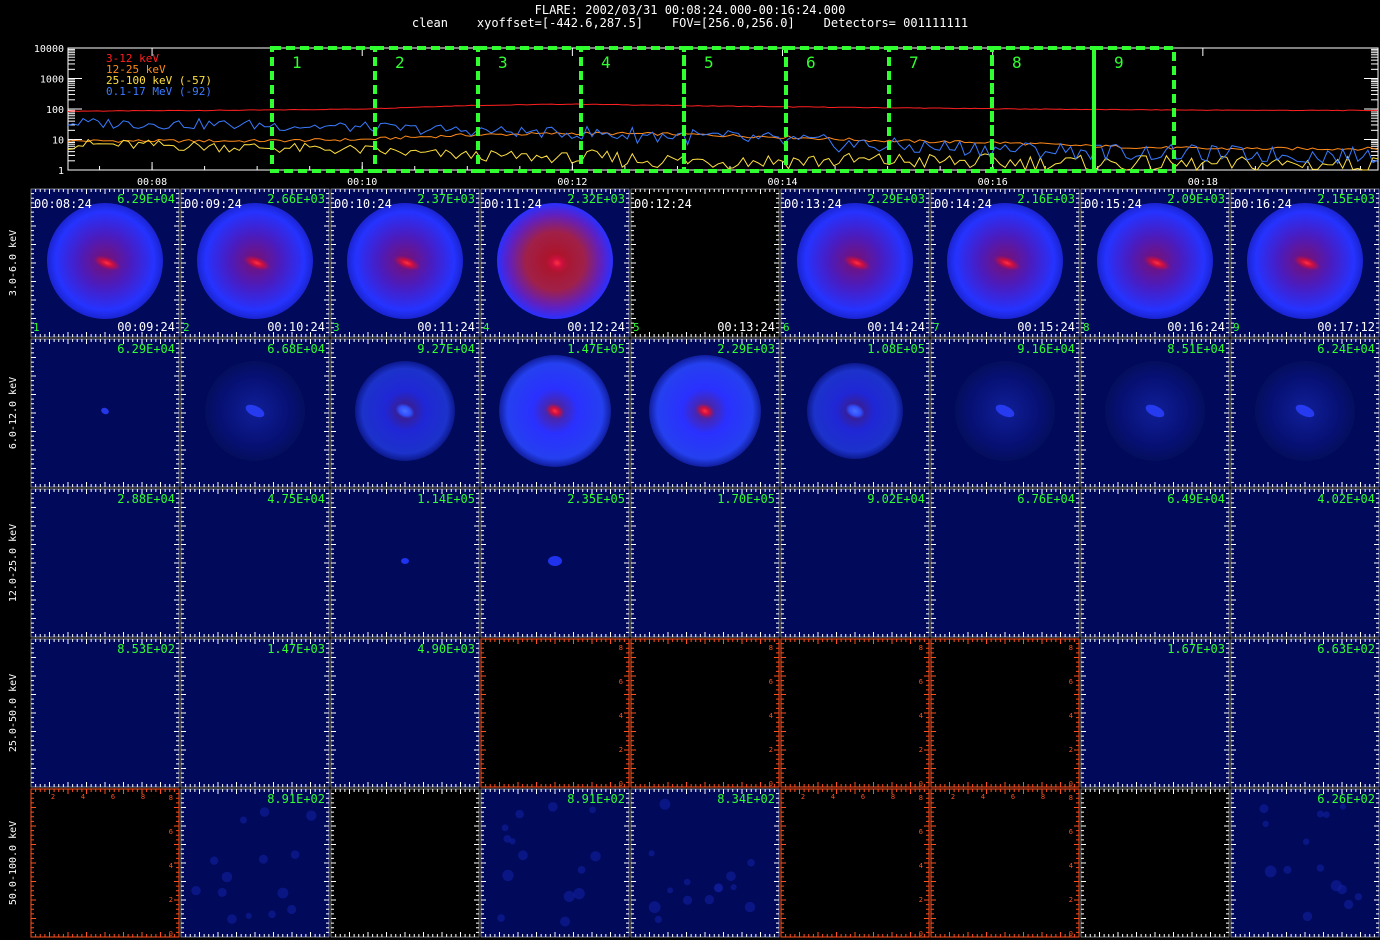 Image resolution: width=1380 pixels, height=940 pixels. What do you see at coordinates (1196, 349) in the screenshot?
I see `peak-value: 8.51E+04` at bounding box center [1196, 349].